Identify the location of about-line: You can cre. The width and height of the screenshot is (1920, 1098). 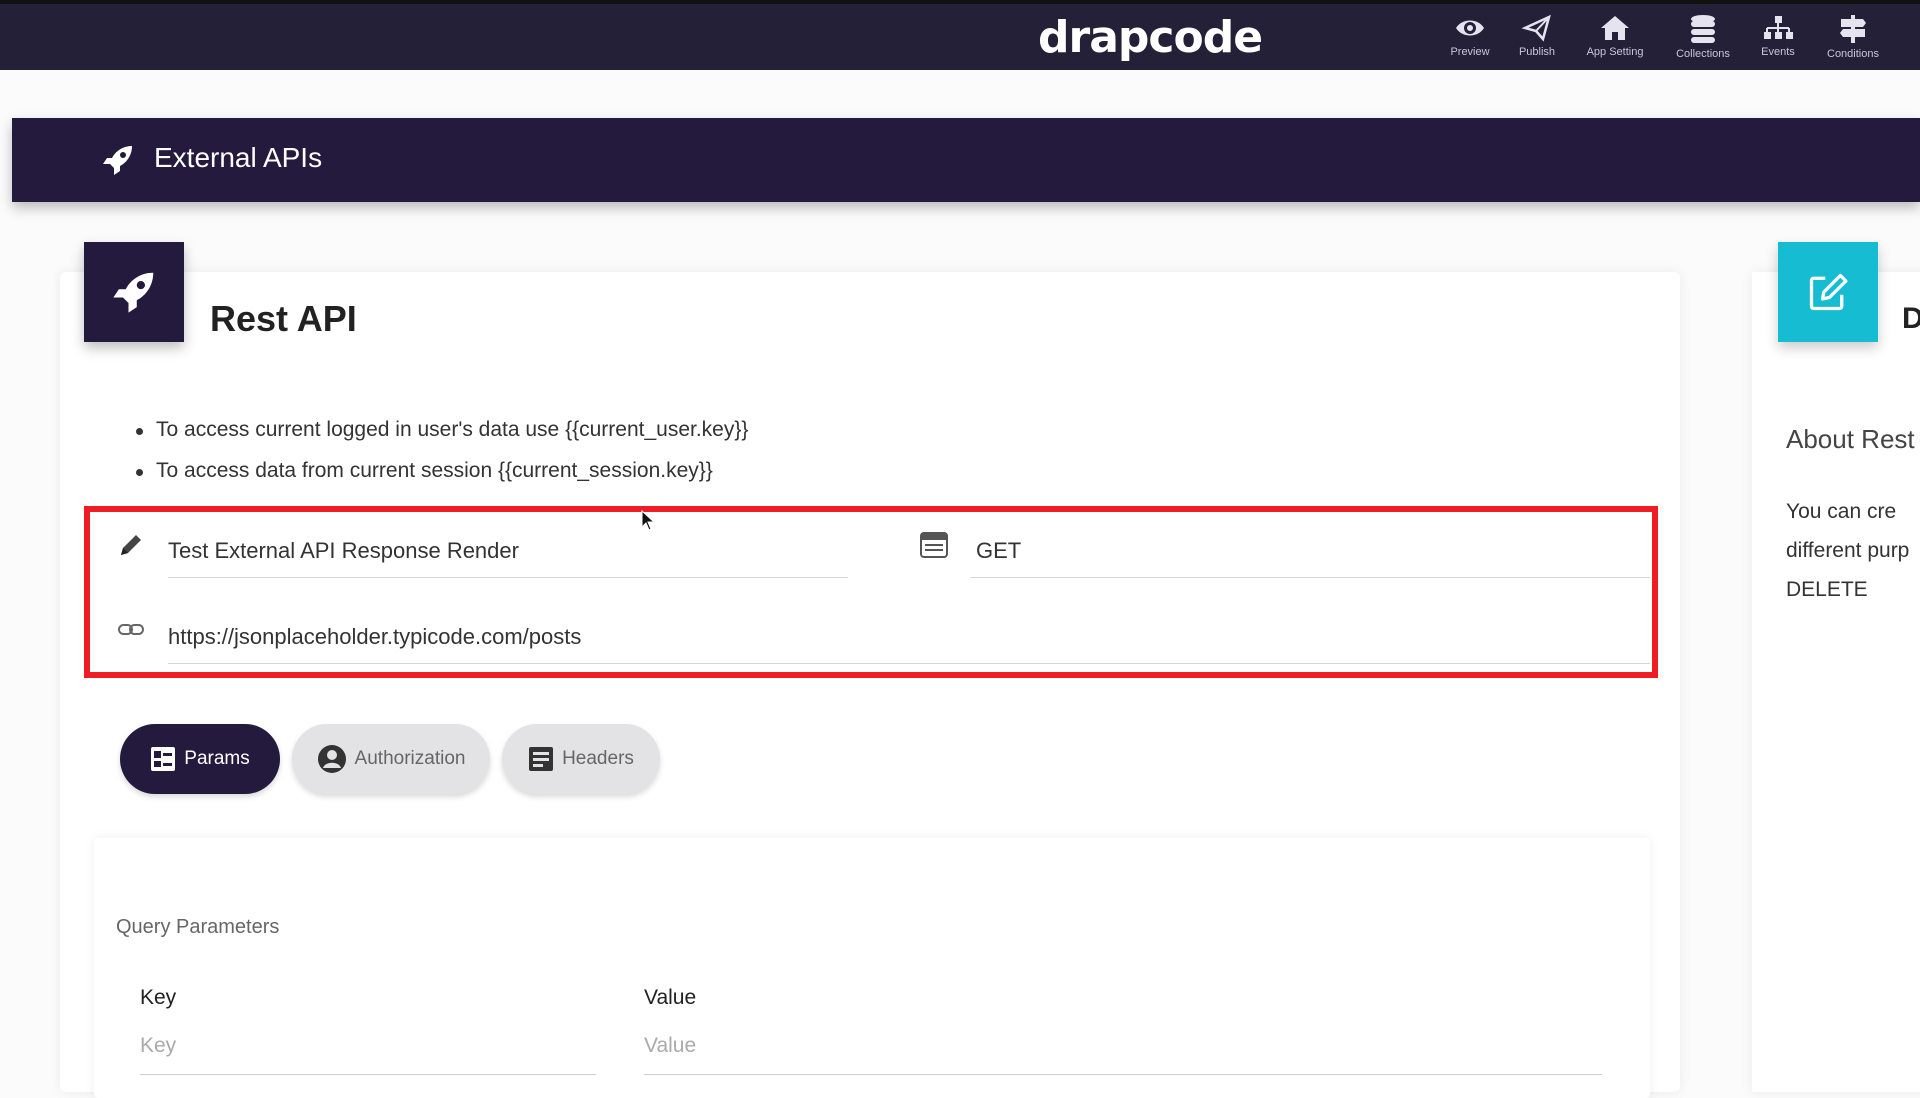
(1841, 511).